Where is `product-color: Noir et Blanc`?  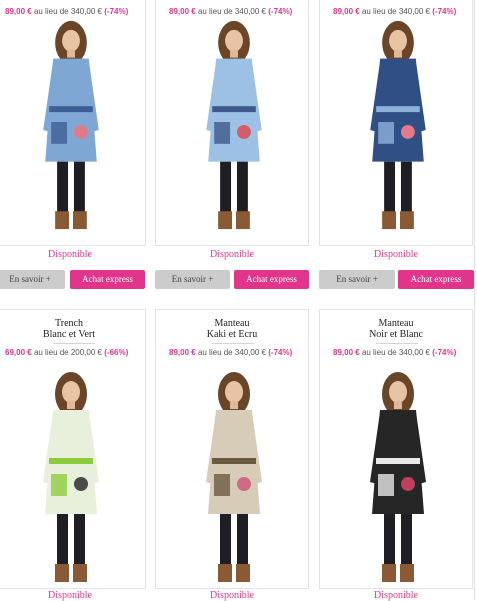 product-color: Noir et Blanc is located at coordinates (396, 334).